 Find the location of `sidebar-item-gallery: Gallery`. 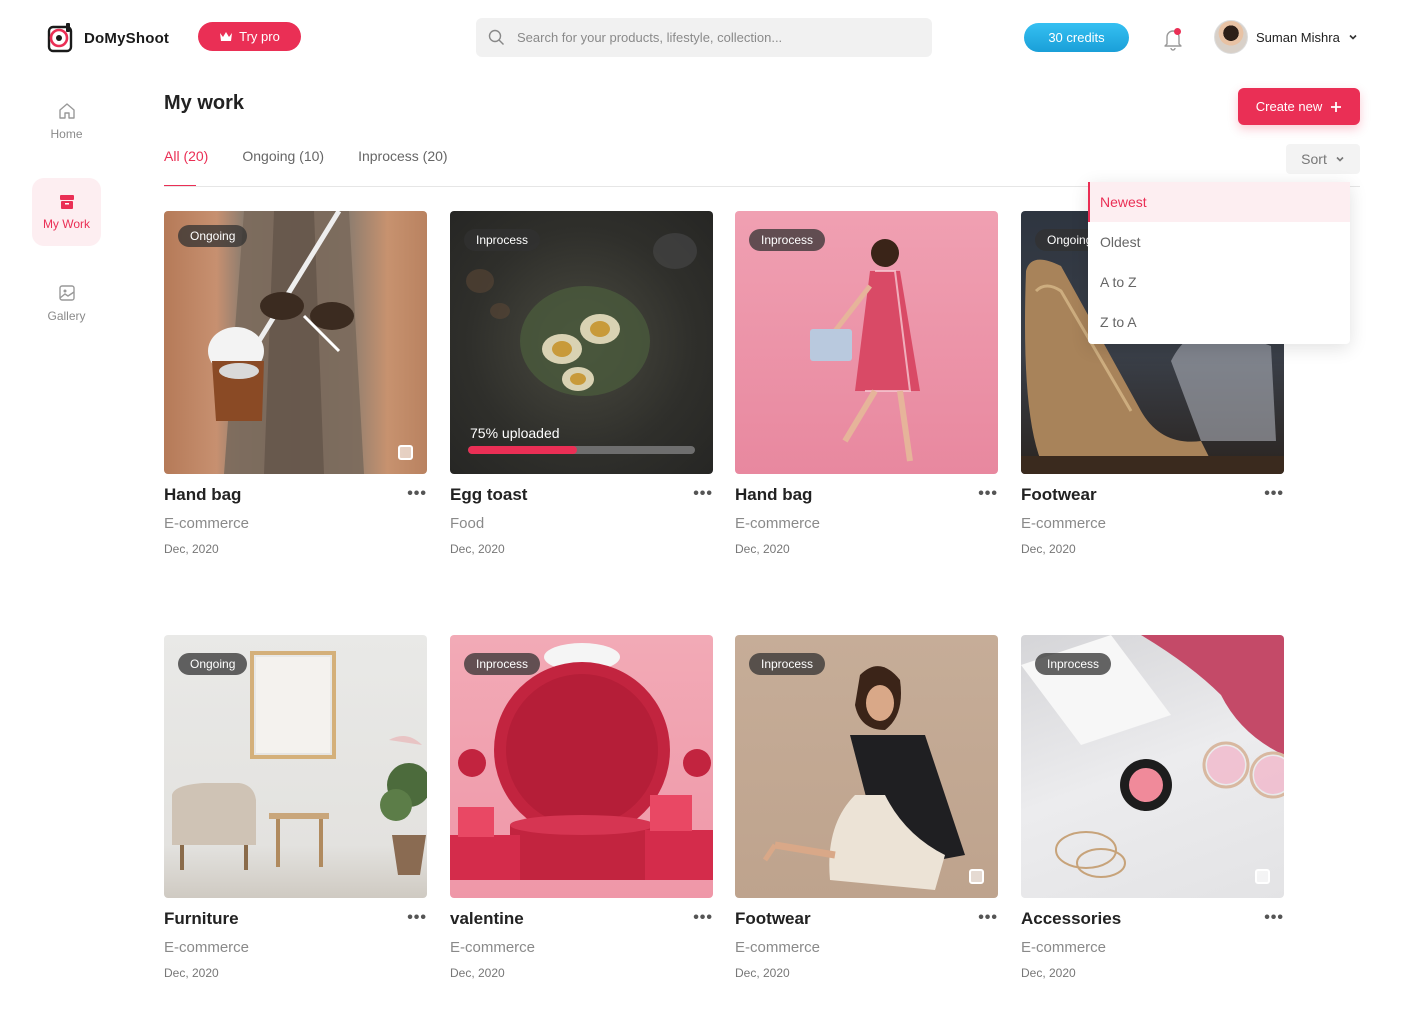

sidebar-item-gallery: Gallery is located at coordinates (66, 303).